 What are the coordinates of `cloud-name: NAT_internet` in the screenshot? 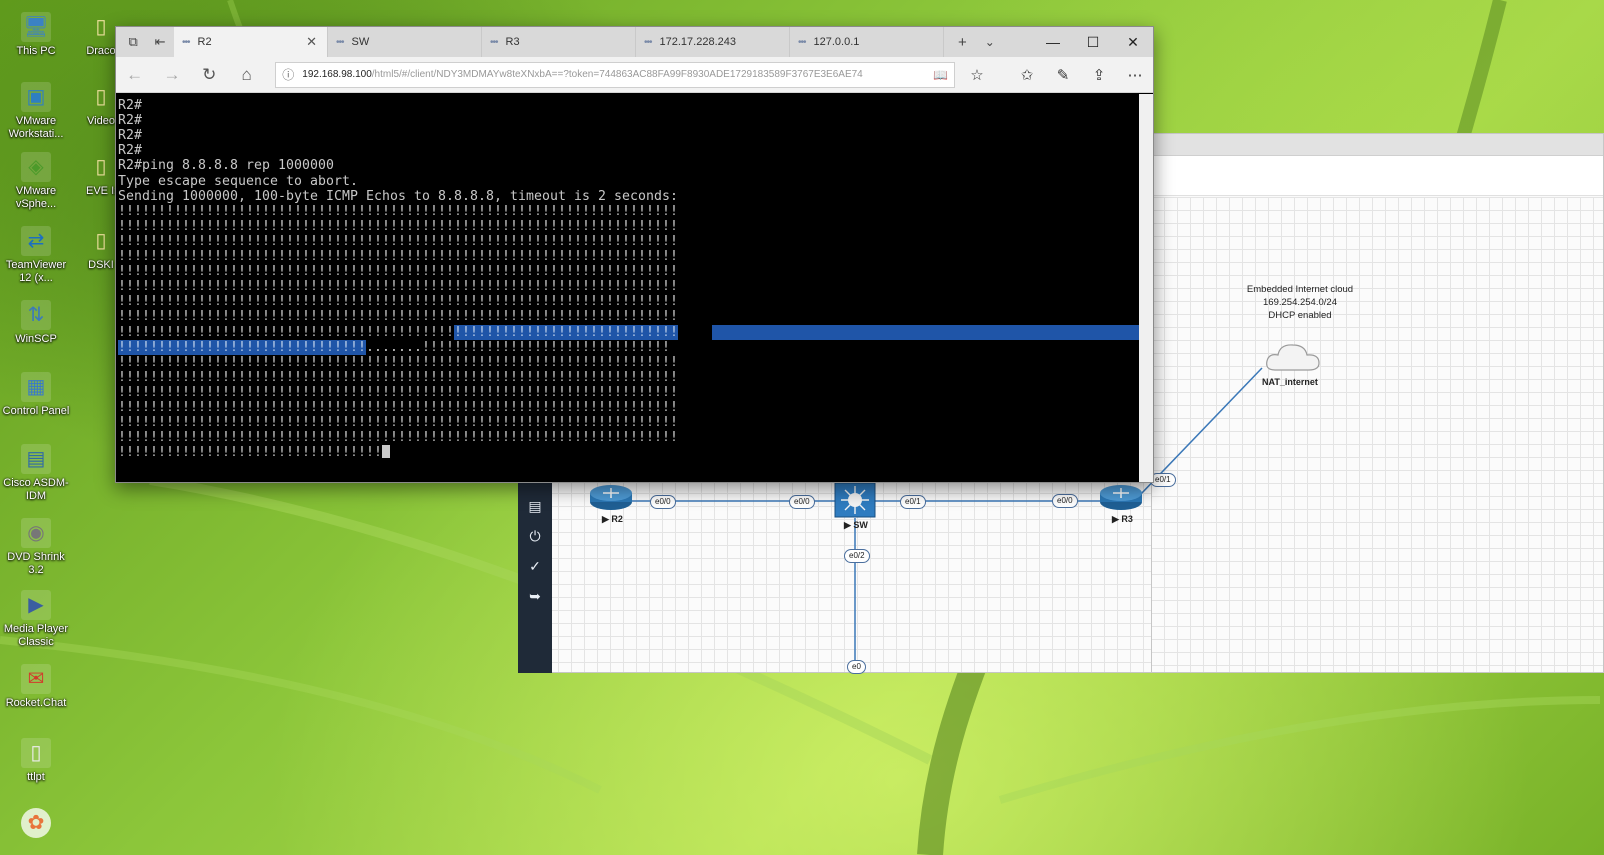 It's located at (1290, 382).